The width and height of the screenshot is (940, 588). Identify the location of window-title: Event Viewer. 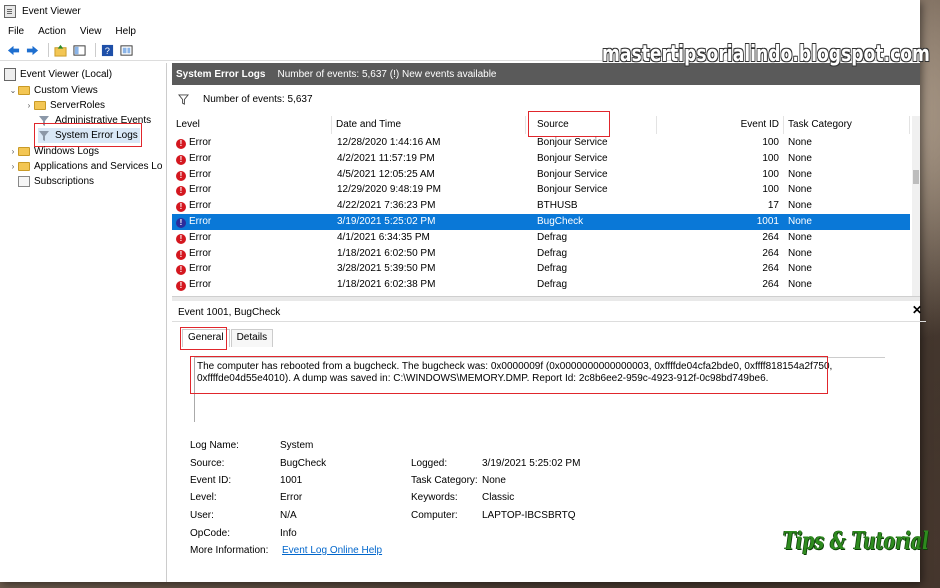
(51, 11).